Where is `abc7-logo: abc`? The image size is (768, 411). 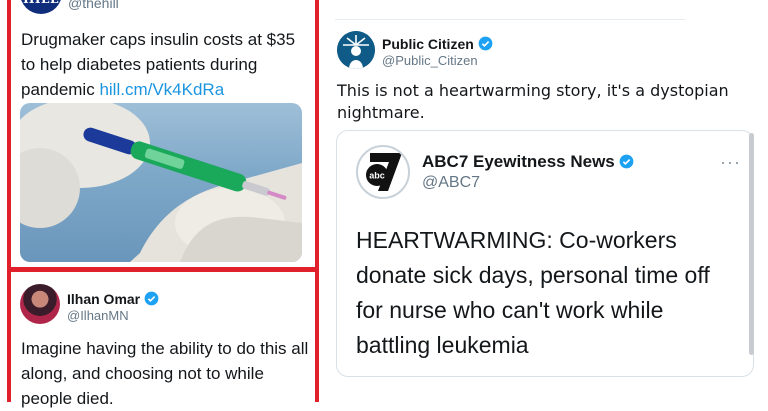
abc7-logo: abc is located at coordinates (383, 172).